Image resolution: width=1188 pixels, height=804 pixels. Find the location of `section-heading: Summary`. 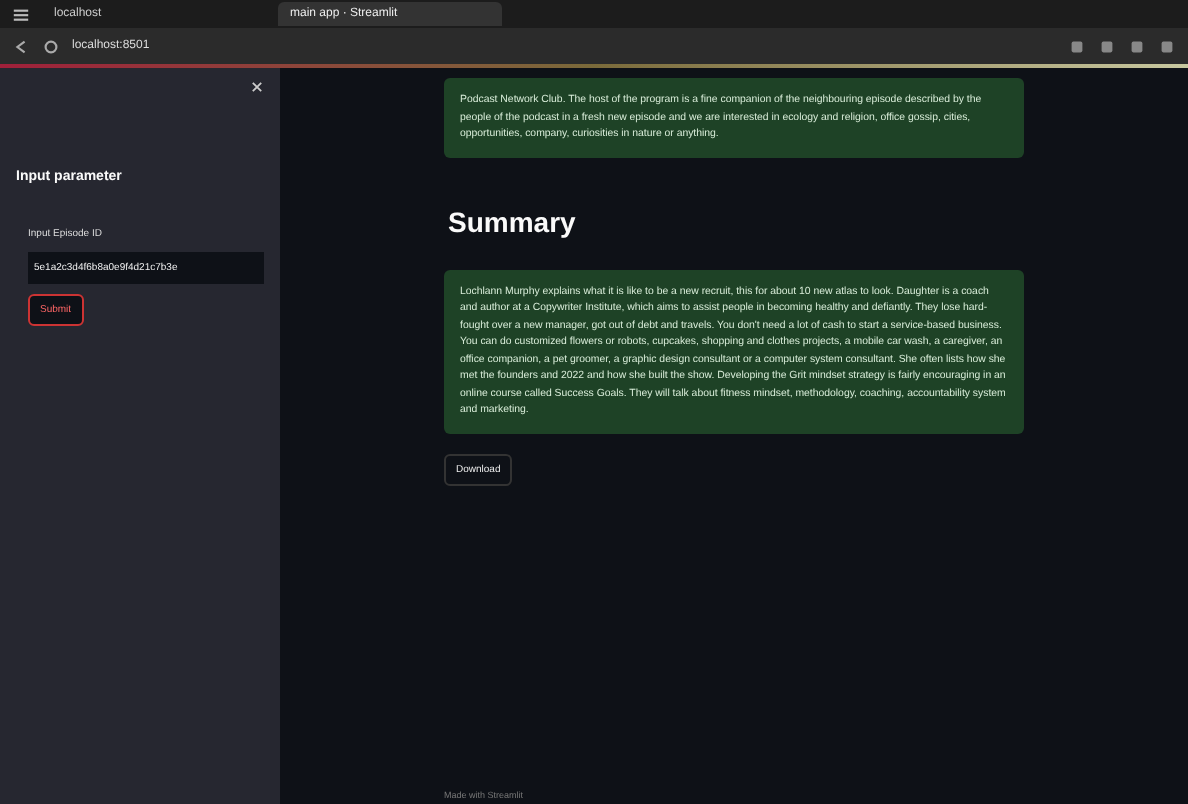

section-heading: Summary is located at coordinates (513, 221).